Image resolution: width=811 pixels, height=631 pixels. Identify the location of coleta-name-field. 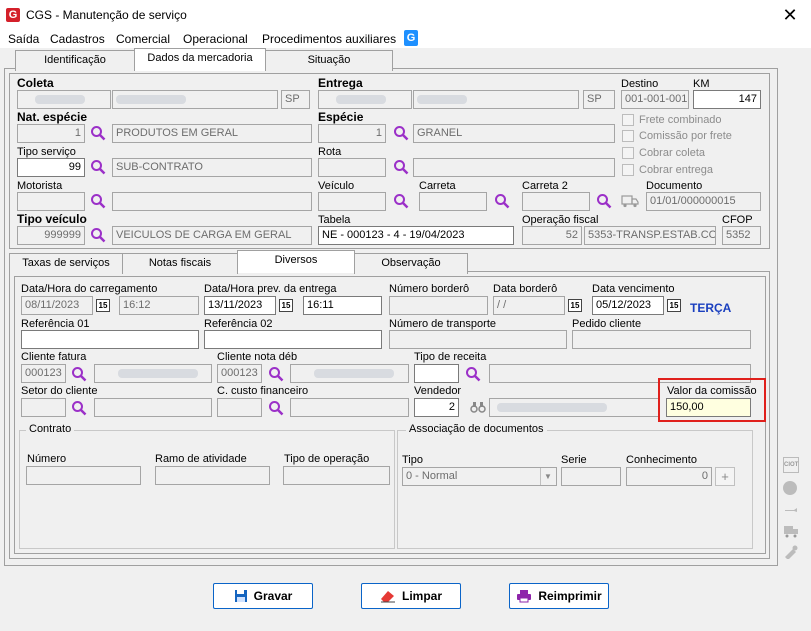
(195, 99).